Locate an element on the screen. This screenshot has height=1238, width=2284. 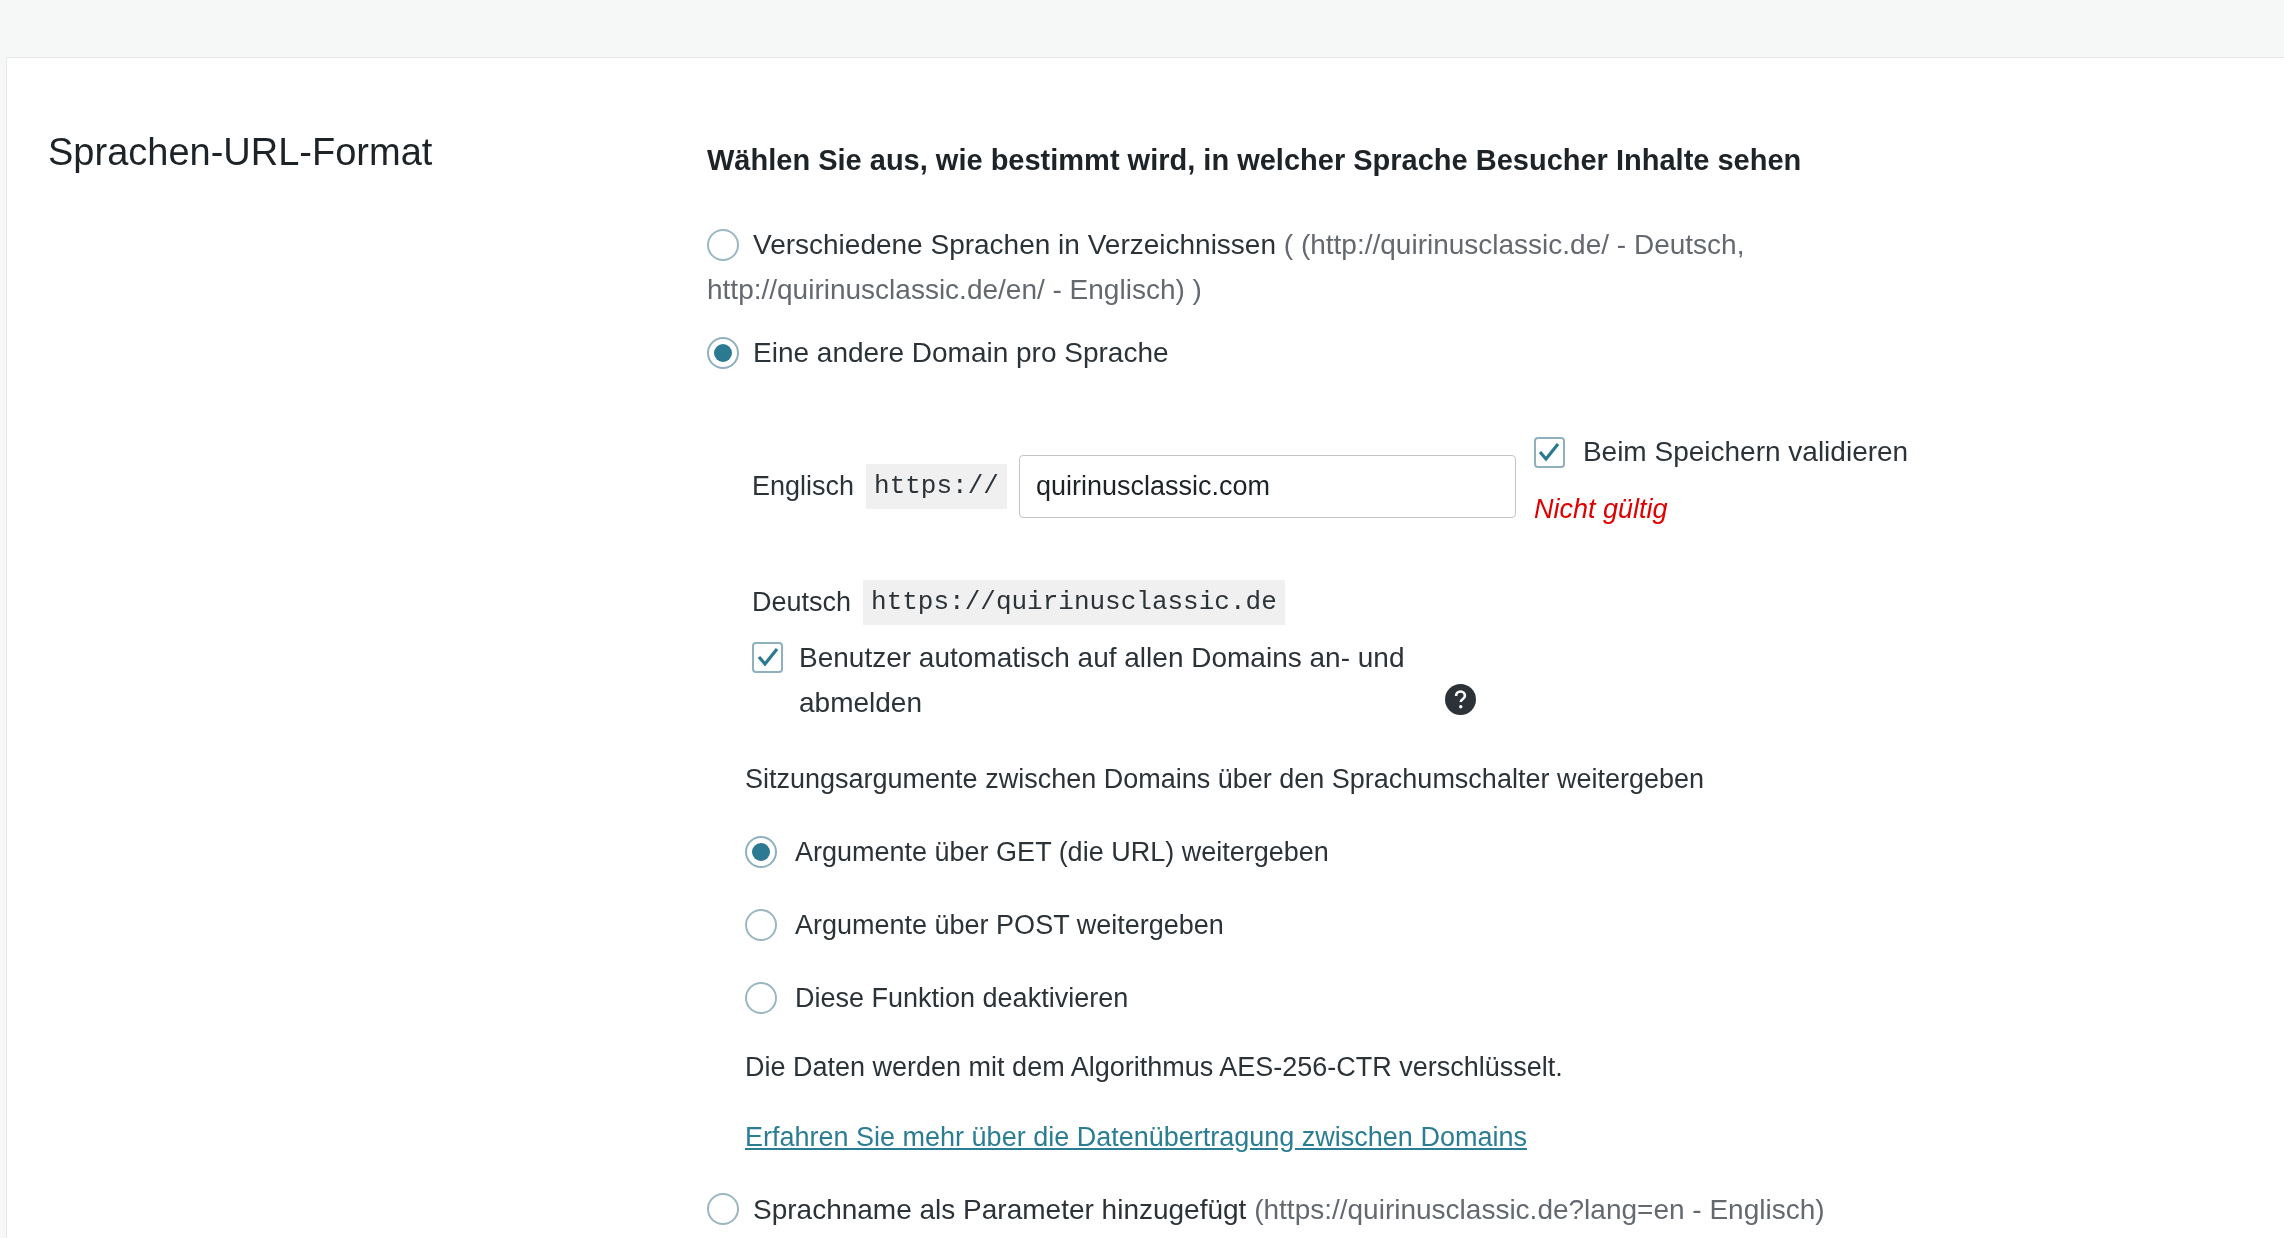
radio-label: Diese Funktion deaktivieren is located at coordinates (962, 998).